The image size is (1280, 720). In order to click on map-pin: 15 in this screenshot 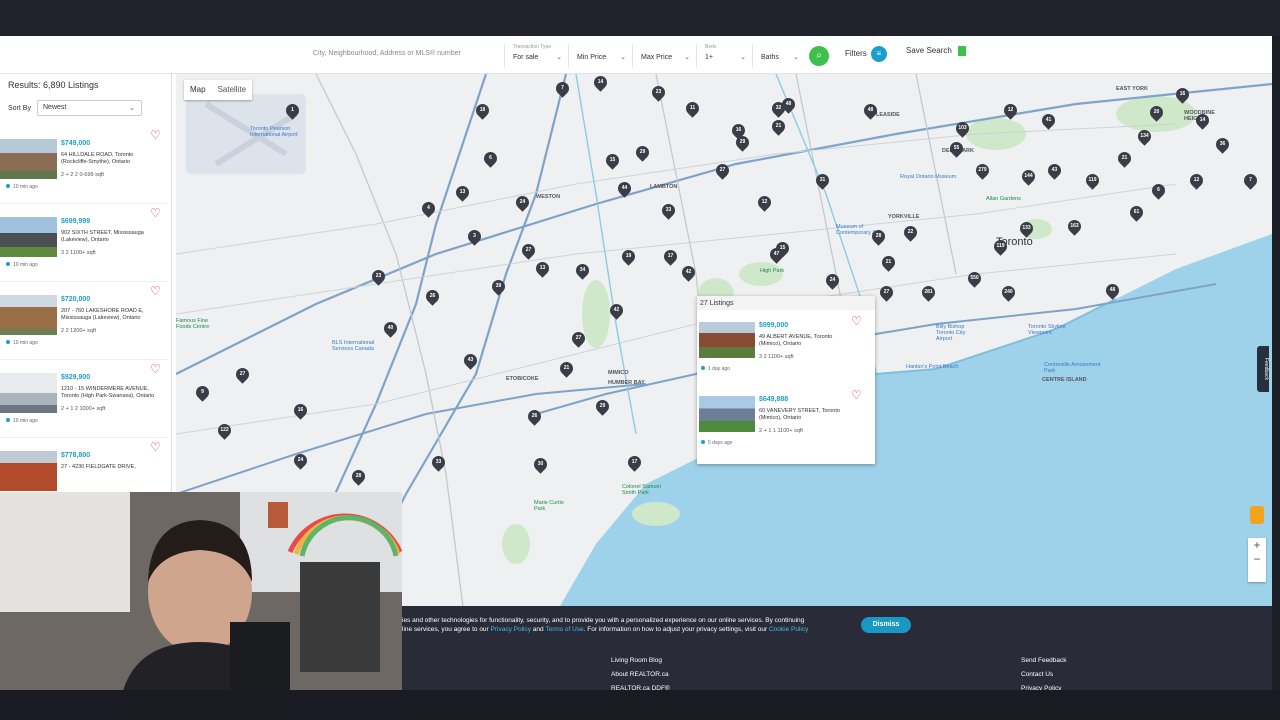, I will do `click(612, 160)`.